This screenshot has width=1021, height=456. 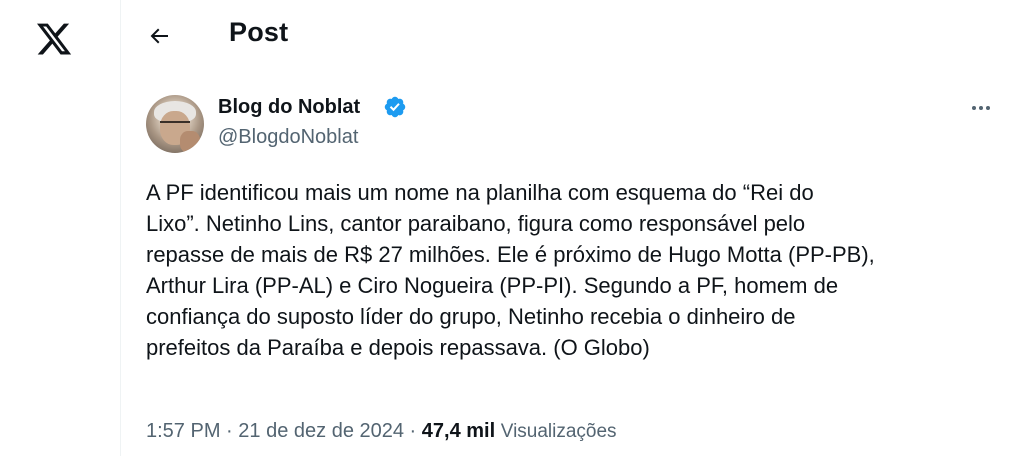 What do you see at coordinates (288, 137) in the screenshot?
I see `author-handle: @BlogdoNoblat` at bounding box center [288, 137].